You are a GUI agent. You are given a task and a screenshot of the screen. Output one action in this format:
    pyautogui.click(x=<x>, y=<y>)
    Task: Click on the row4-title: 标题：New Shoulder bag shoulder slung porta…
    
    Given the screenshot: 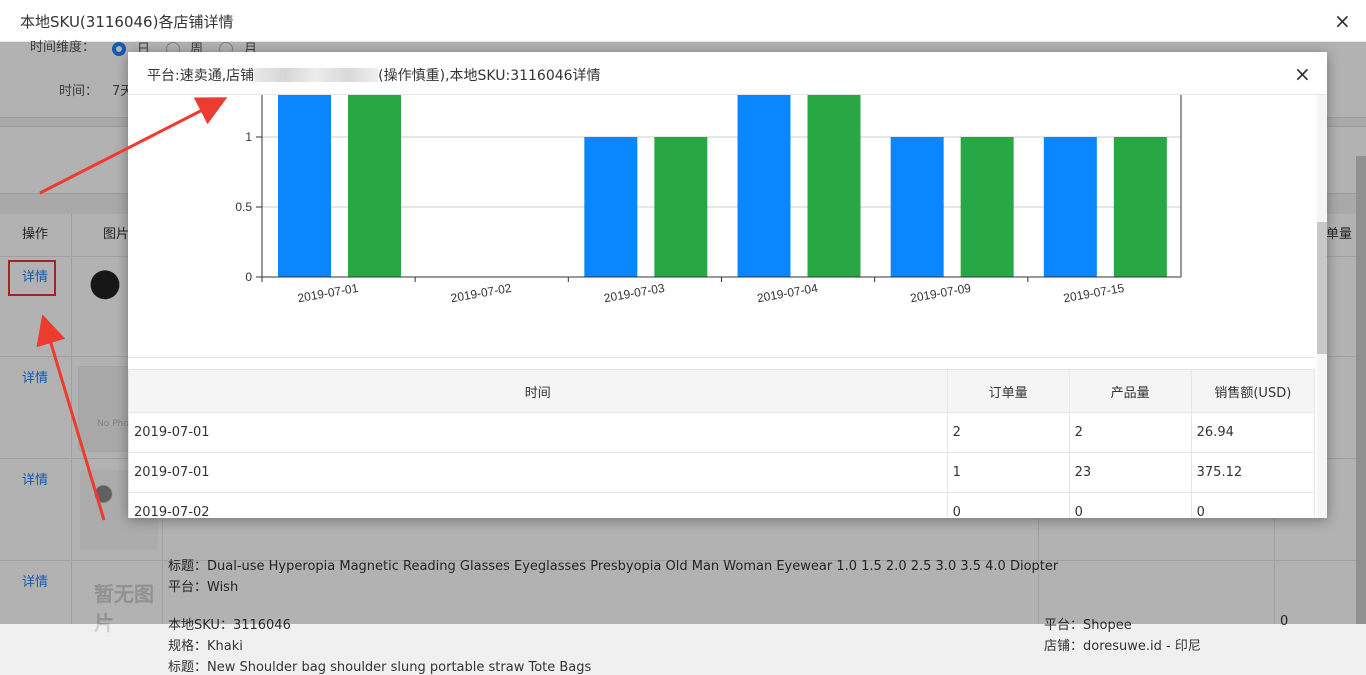 What is the action you would take?
    pyautogui.click(x=380, y=667)
    